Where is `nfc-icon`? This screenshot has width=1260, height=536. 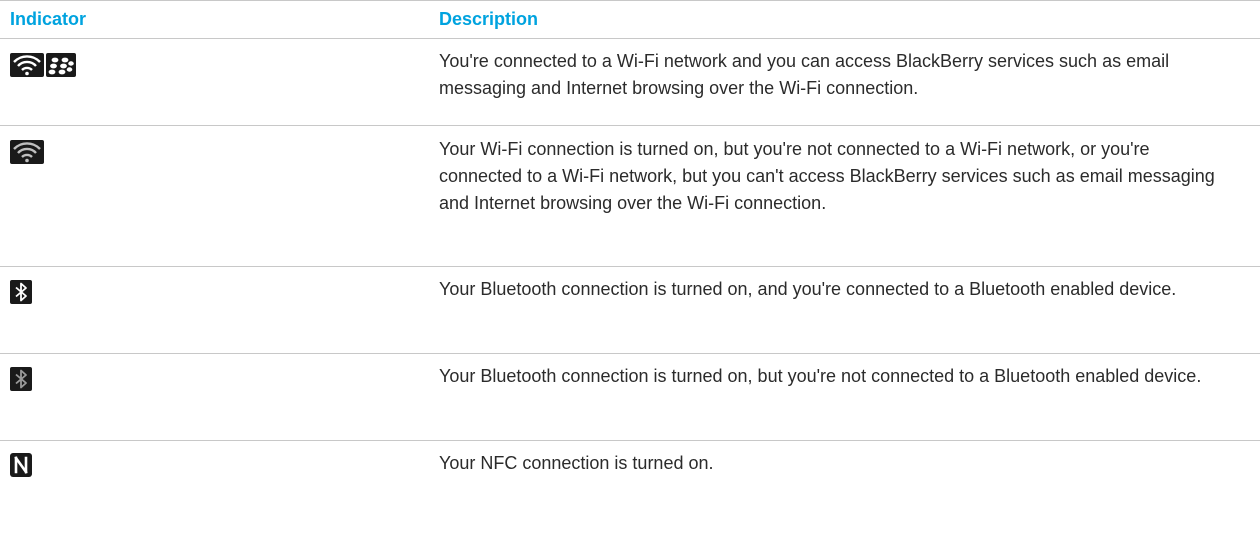
nfc-icon is located at coordinates (21, 465).